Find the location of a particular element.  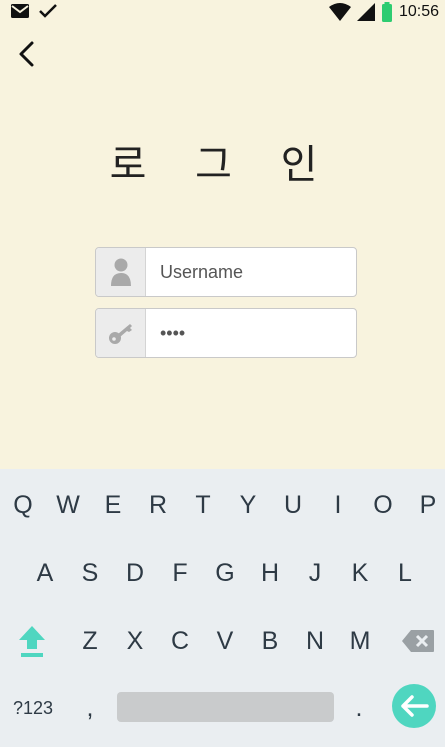

key-c: C is located at coordinates (180, 641).